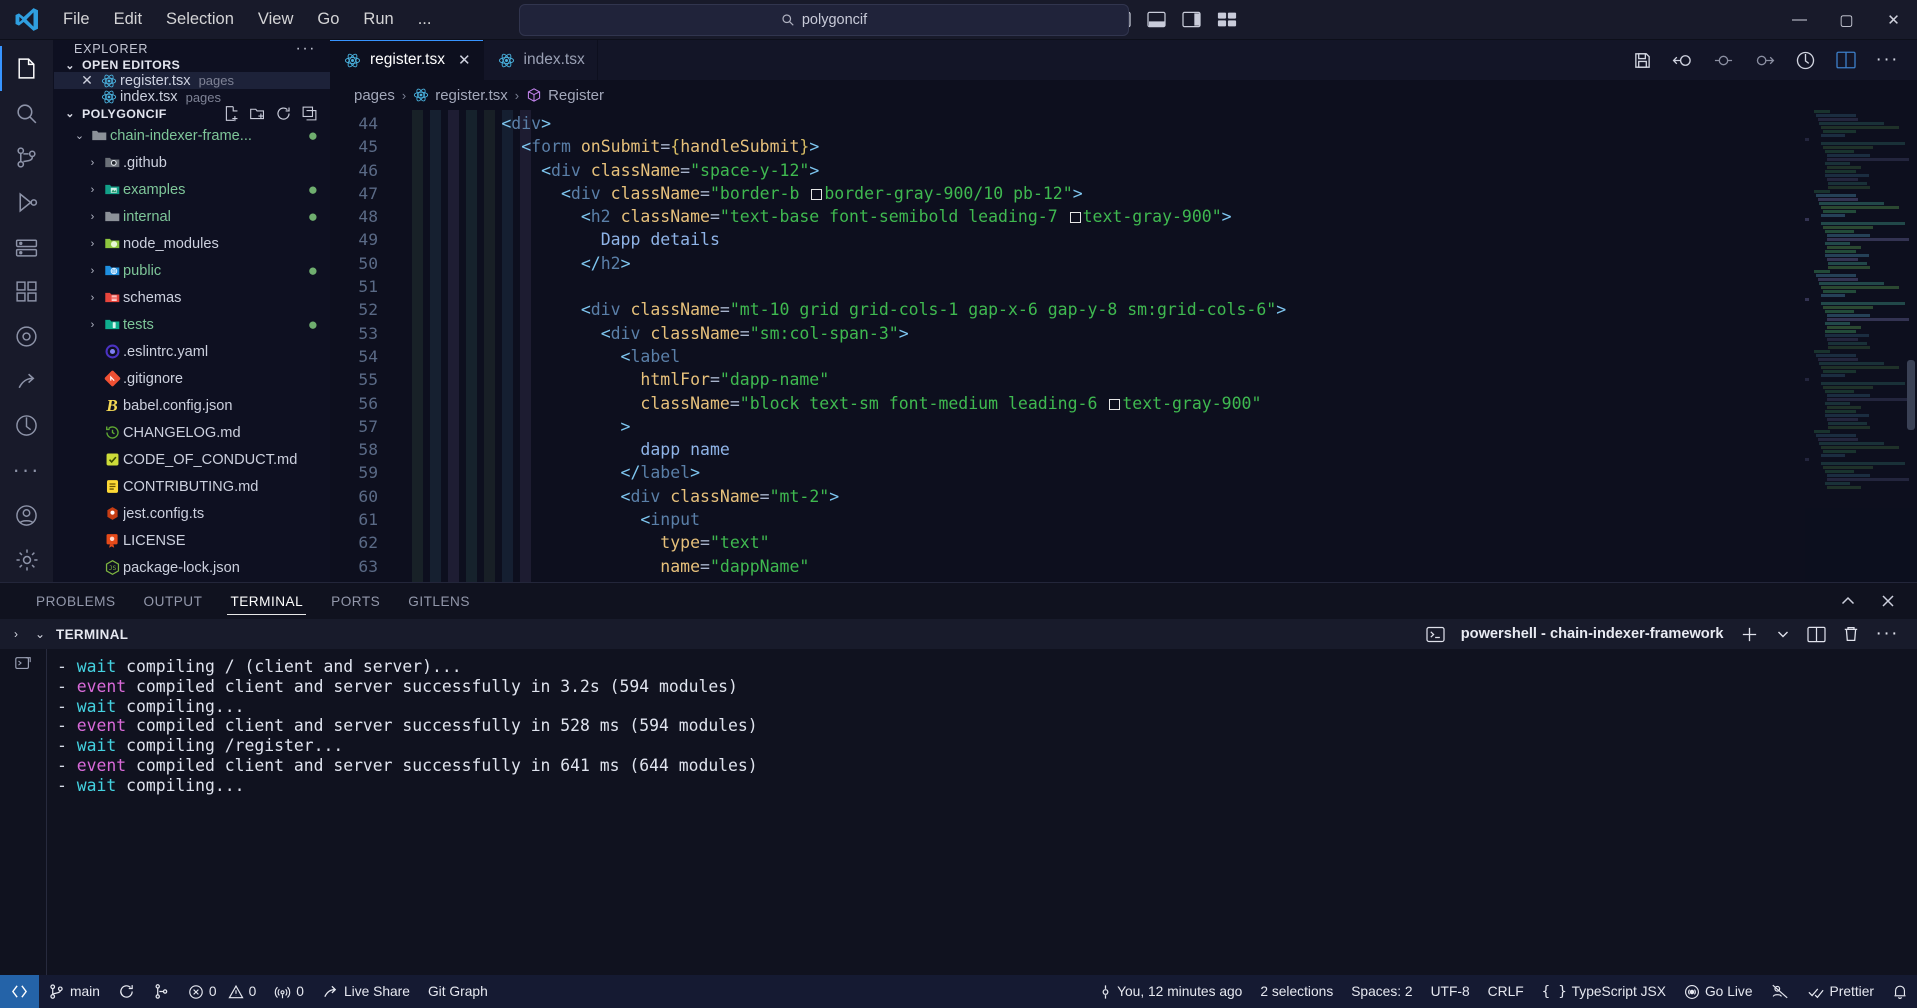 The height and width of the screenshot is (1008, 1917). Describe the element at coordinates (192, 270) in the screenshot. I see `tree-item-public: › public ●` at that location.